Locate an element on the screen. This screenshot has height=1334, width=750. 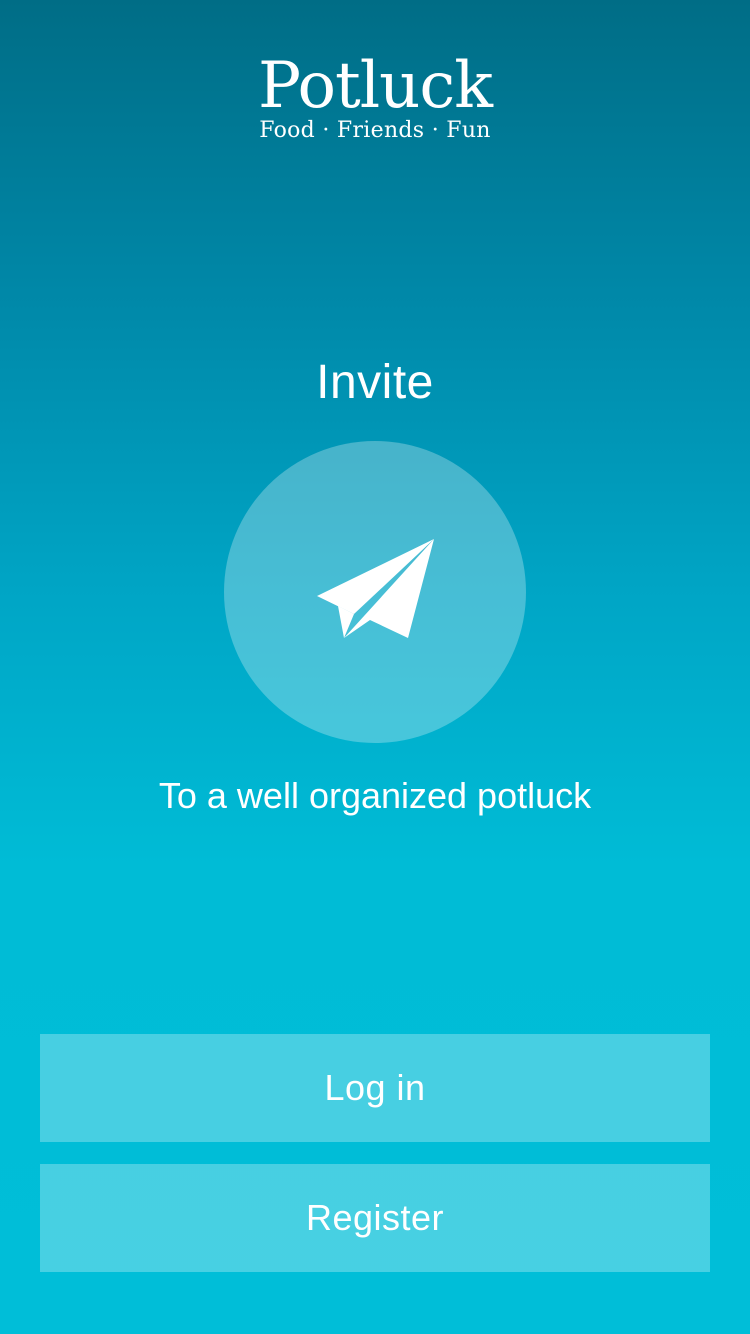
feature-description: To a well organized potluck is located at coordinates (375, 795).